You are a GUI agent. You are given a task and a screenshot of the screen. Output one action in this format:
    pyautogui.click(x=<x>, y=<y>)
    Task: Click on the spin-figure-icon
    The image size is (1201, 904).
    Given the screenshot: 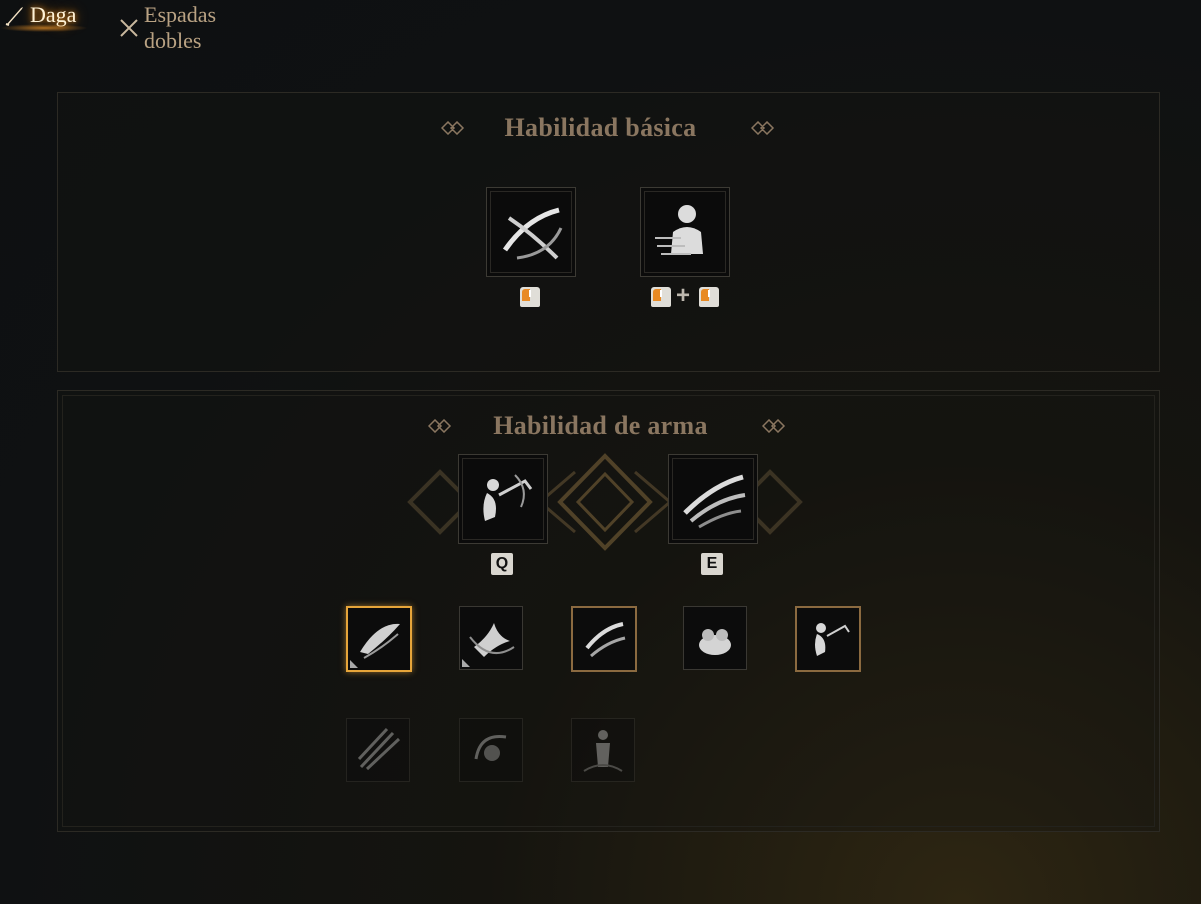 What is the action you would take?
    pyautogui.click(x=490, y=747)
    